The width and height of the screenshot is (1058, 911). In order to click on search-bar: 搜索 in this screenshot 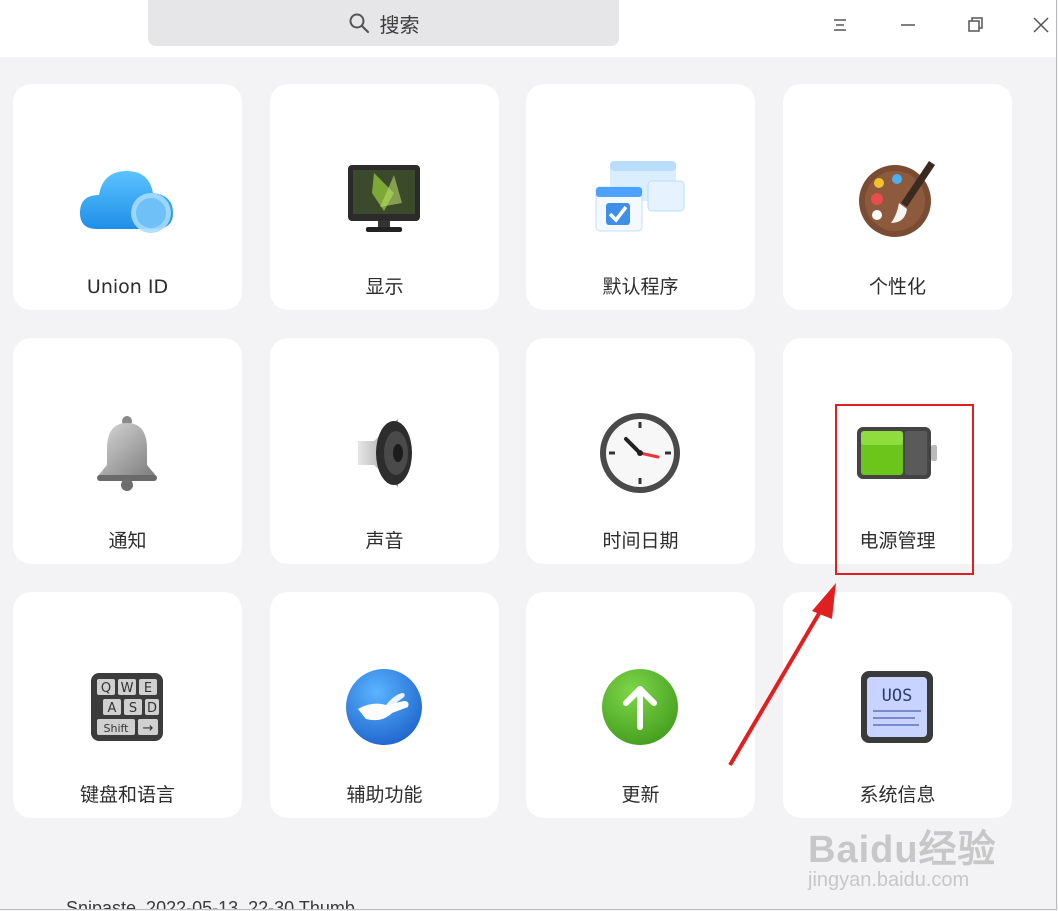, I will do `click(383, 23)`.